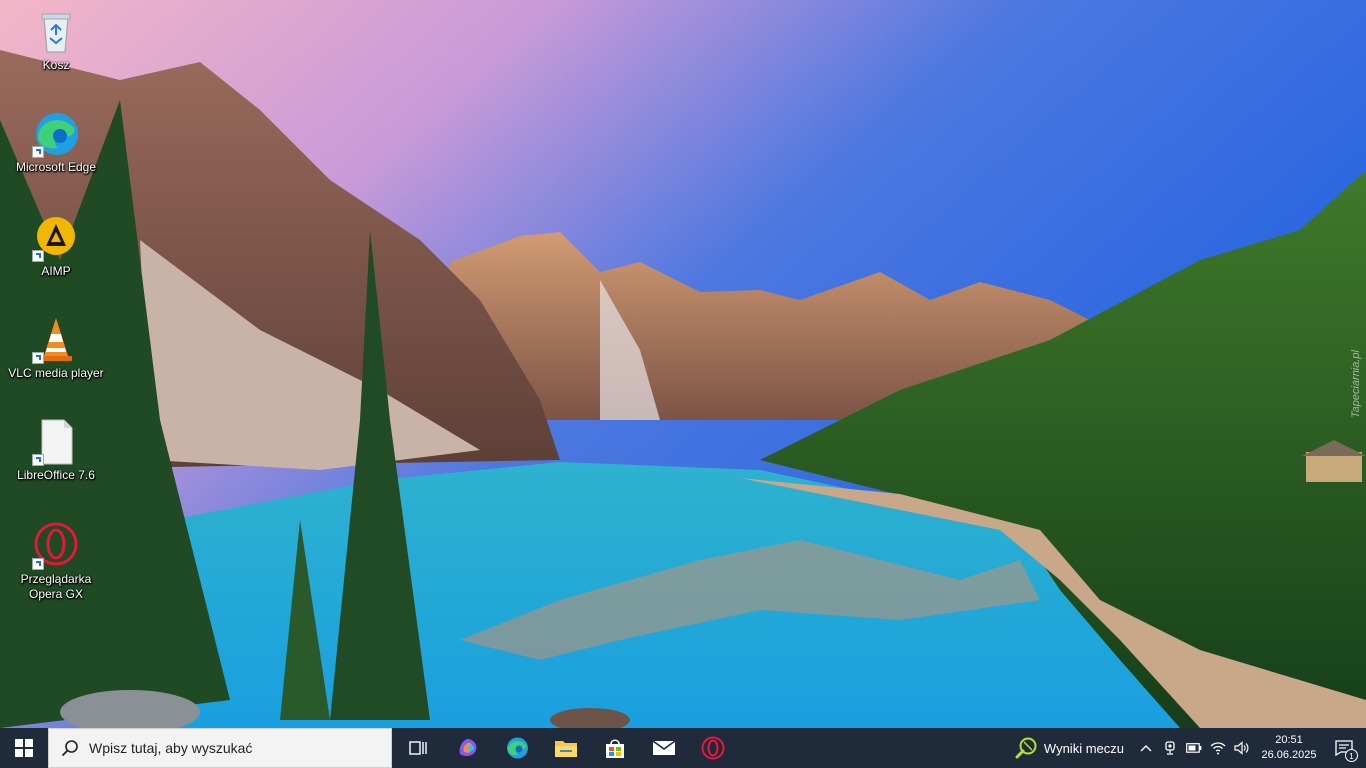 This screenshot has height=768, width=1366. I want to click on news-widget-text: Wyniki meczu, so click(1083, 748).